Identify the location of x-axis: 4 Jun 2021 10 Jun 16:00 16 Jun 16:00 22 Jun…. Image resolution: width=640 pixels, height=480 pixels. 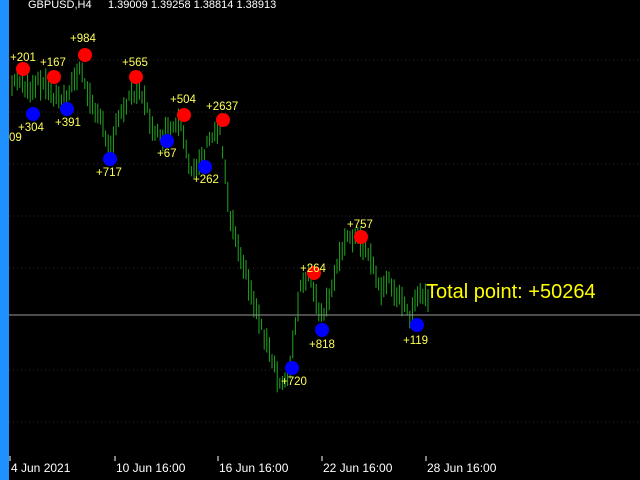
(253, 465).